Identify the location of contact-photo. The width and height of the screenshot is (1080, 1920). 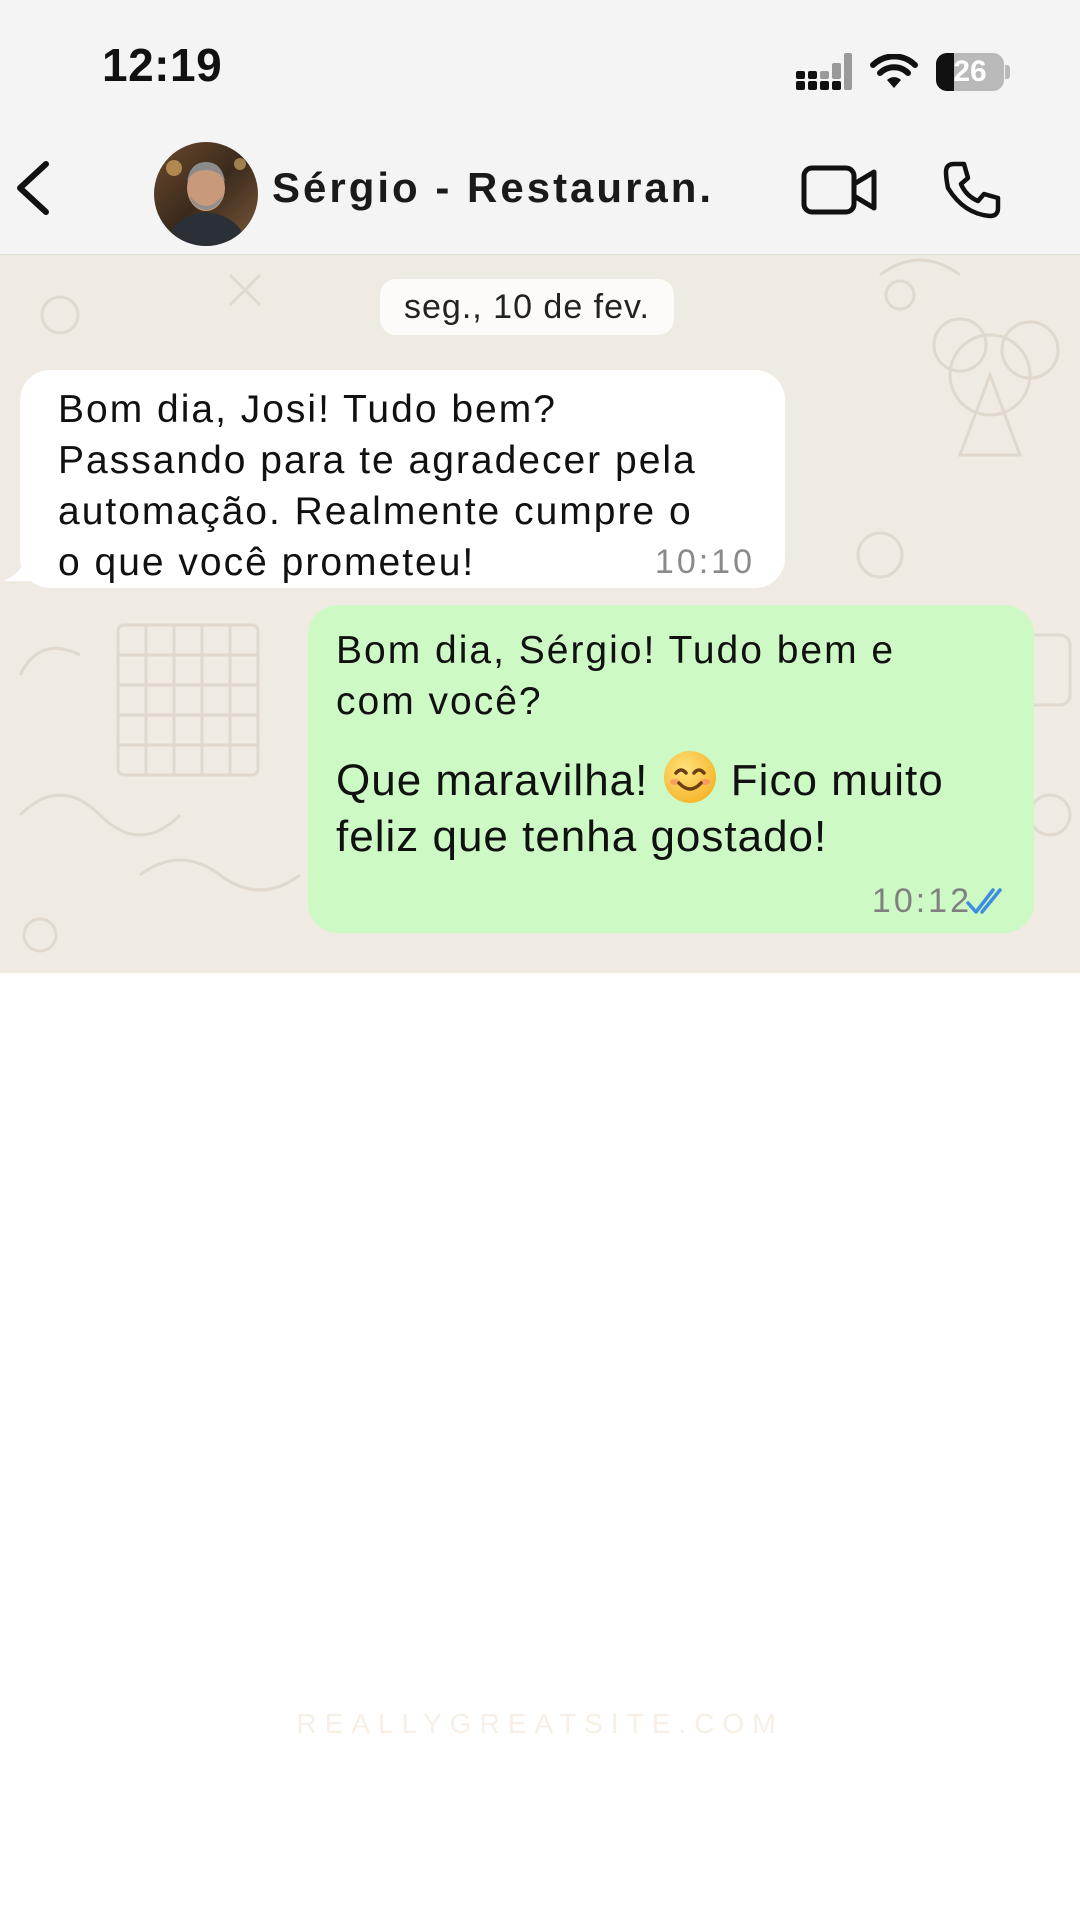
(206, 194).